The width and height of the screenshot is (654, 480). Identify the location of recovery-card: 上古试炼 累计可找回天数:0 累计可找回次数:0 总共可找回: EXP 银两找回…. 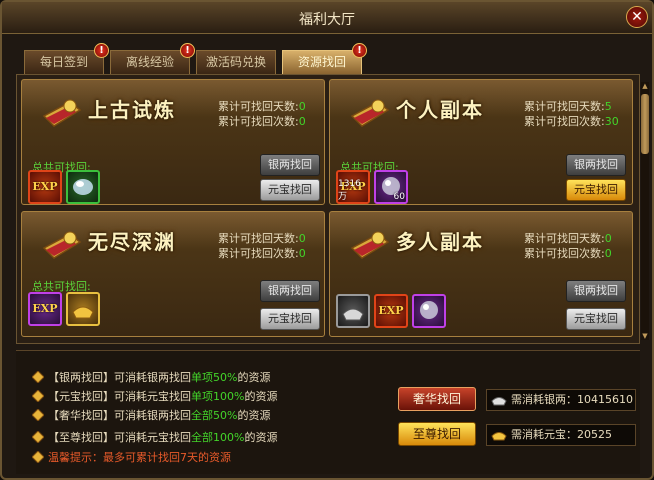
(173, 142).